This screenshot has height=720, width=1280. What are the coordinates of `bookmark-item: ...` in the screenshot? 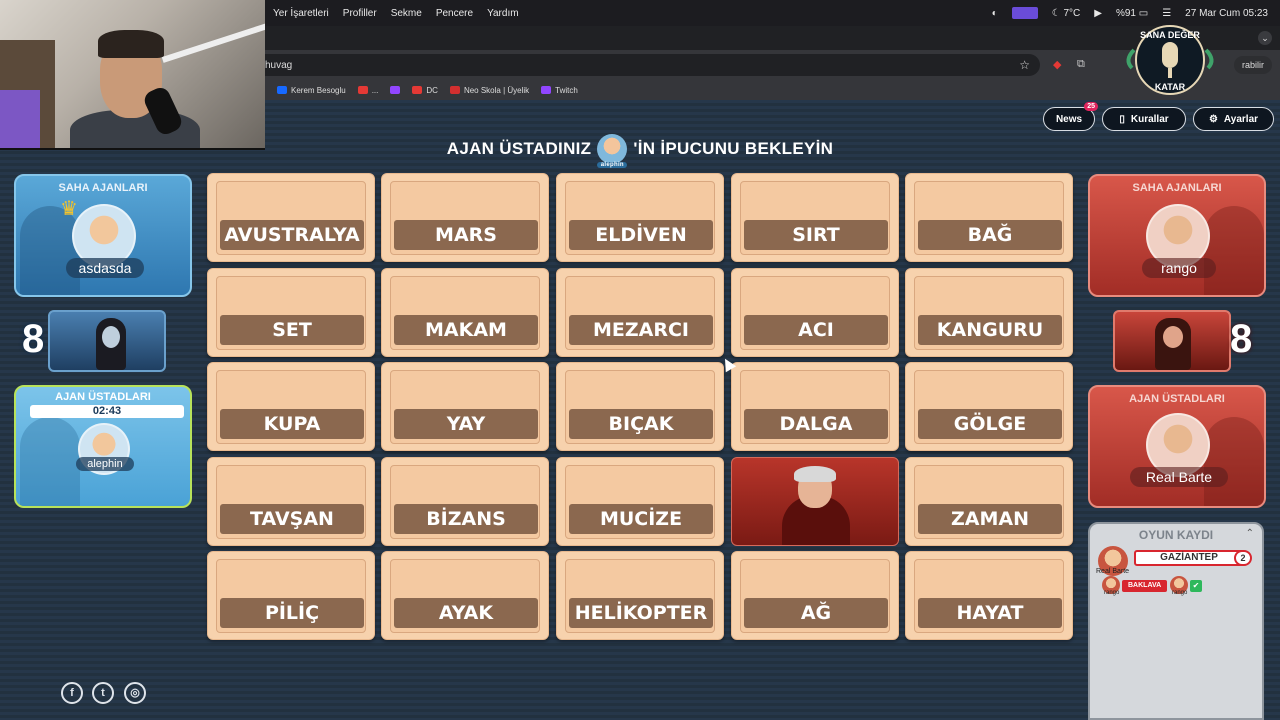 It's located at (368, 90).